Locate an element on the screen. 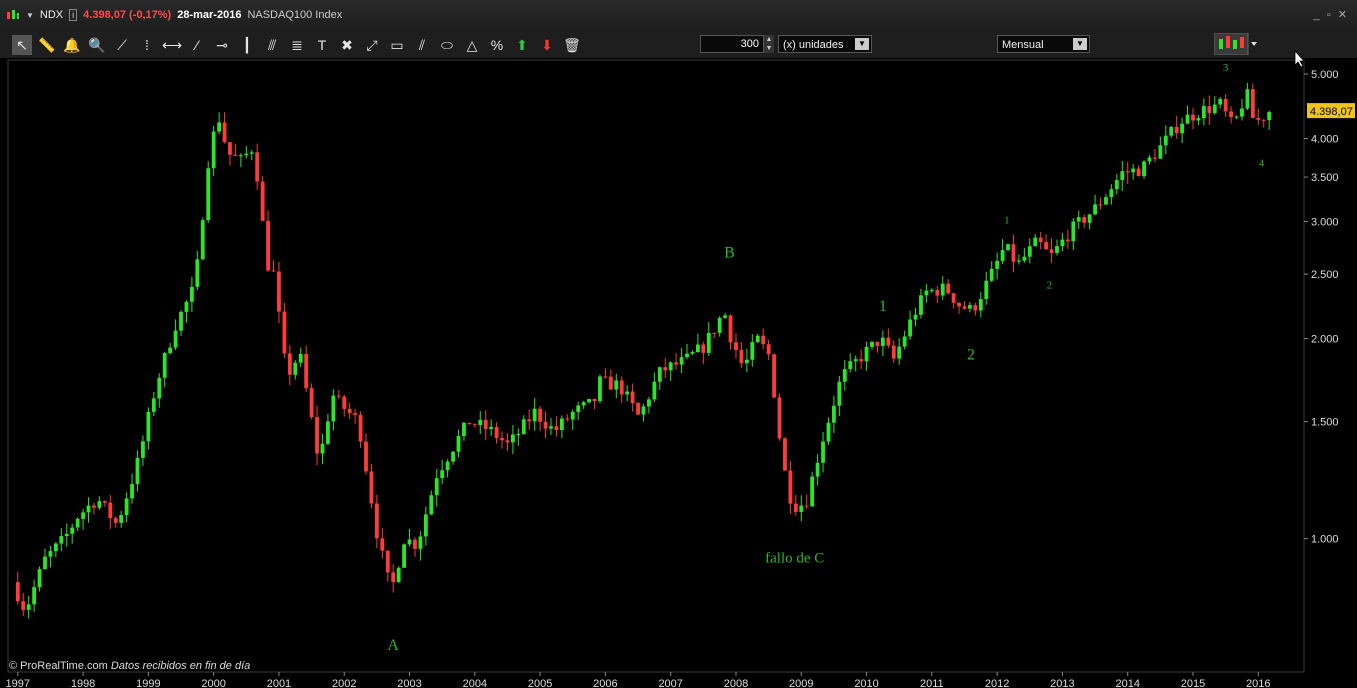 The width and height of the screenshot is (1357, 688). fibonacci-retracement-icon: ≣ is located at coordinates (297, 45).